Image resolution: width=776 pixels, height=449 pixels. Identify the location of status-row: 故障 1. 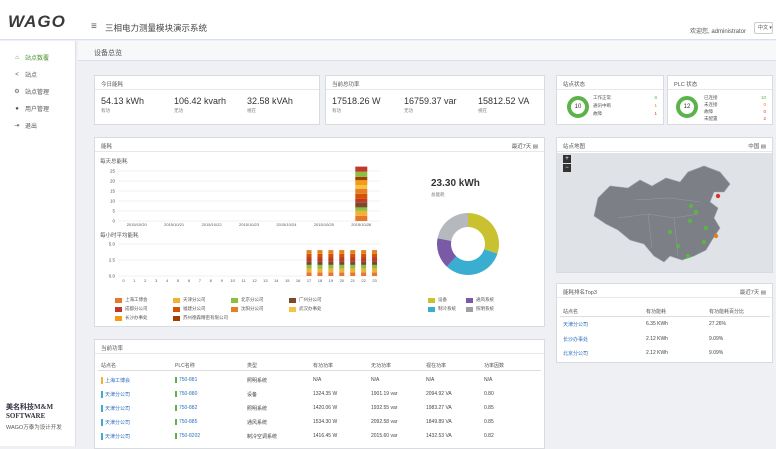
(625, 113).